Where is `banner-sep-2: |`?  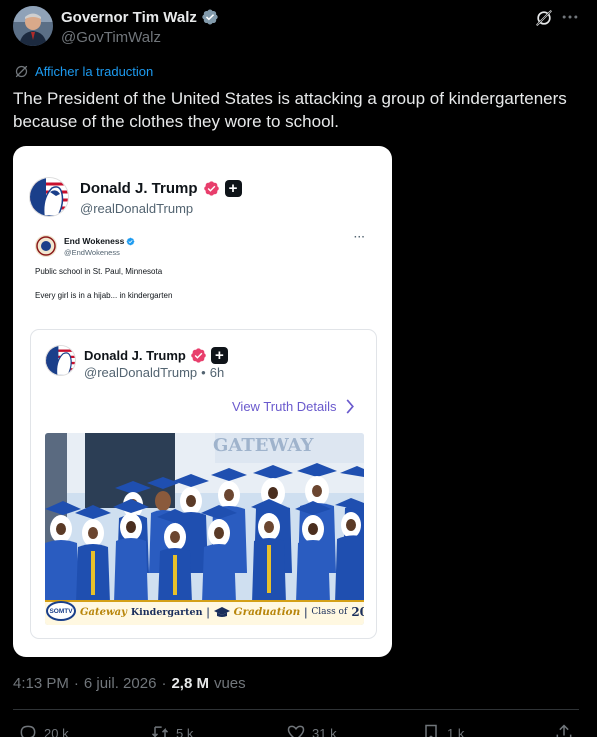
banner-sep-2: | is located at coordinates (306, 612).